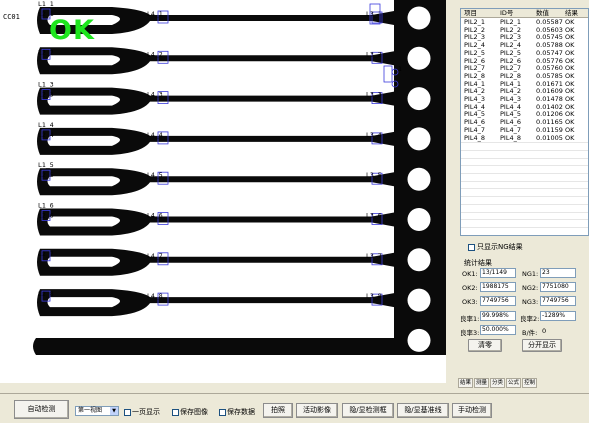  I want to click on lead-label: L2_4, so click(46, 135).